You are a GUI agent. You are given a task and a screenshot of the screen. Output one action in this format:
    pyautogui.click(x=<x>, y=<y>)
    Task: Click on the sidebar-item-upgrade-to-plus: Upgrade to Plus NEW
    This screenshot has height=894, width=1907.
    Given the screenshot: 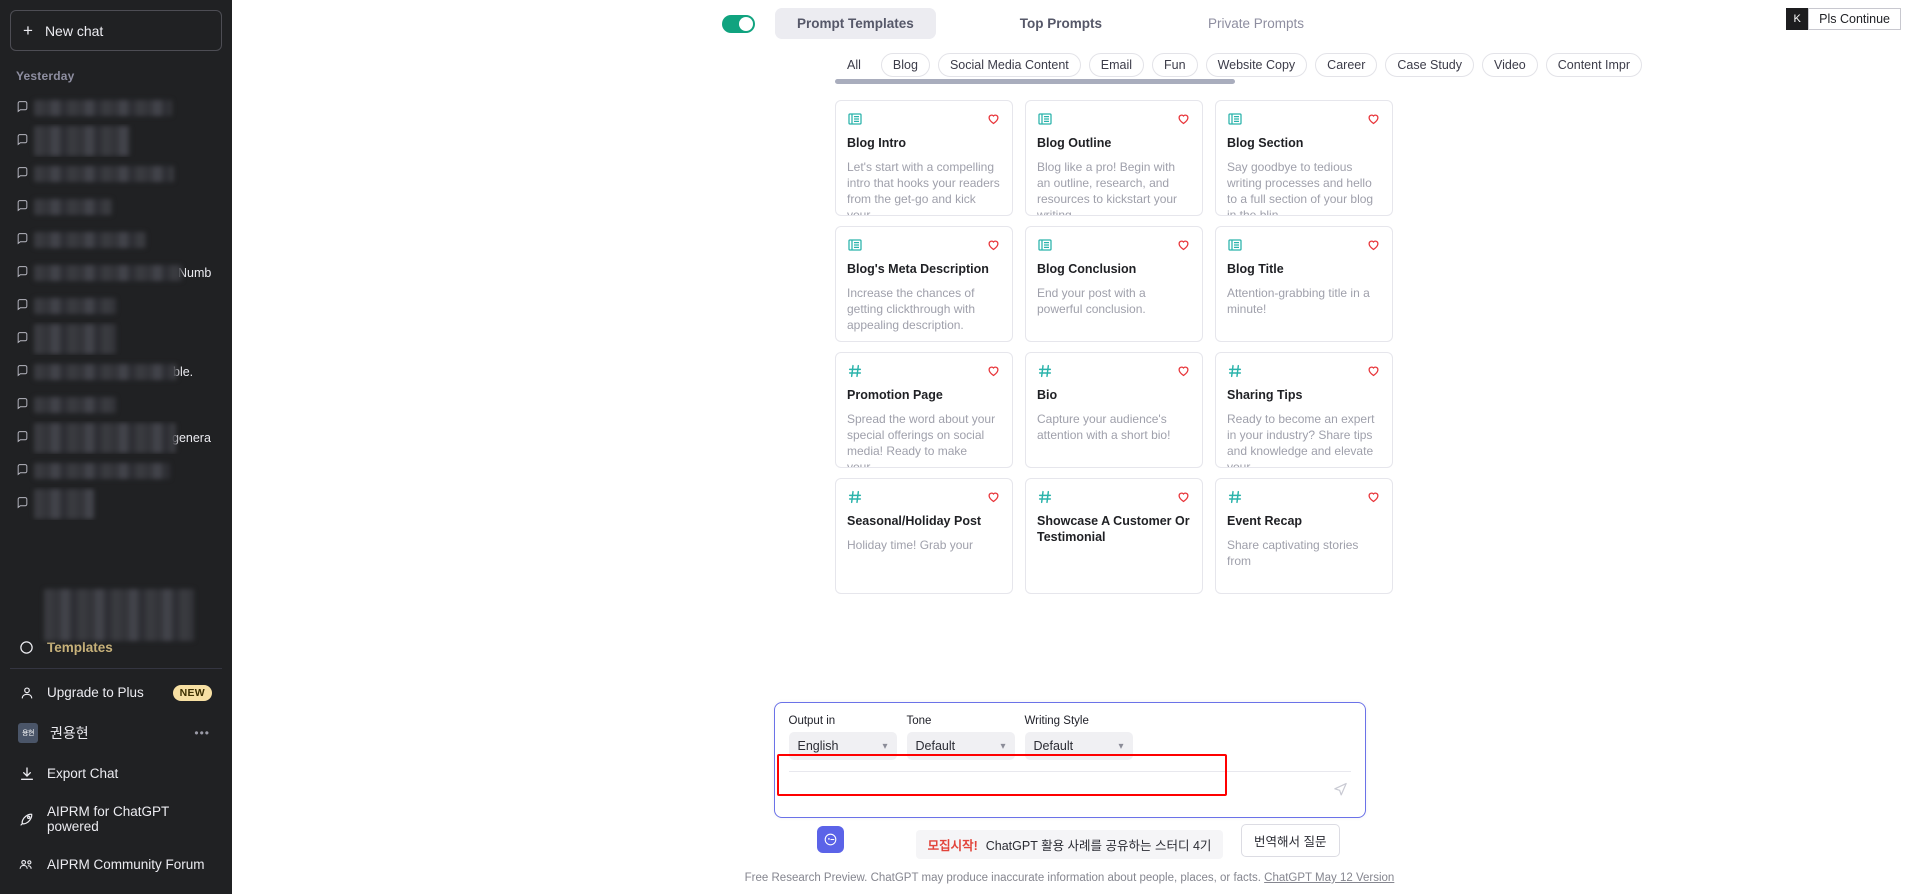 What is the action you would take?
    pyautogui.click(x=116, y=692)
    